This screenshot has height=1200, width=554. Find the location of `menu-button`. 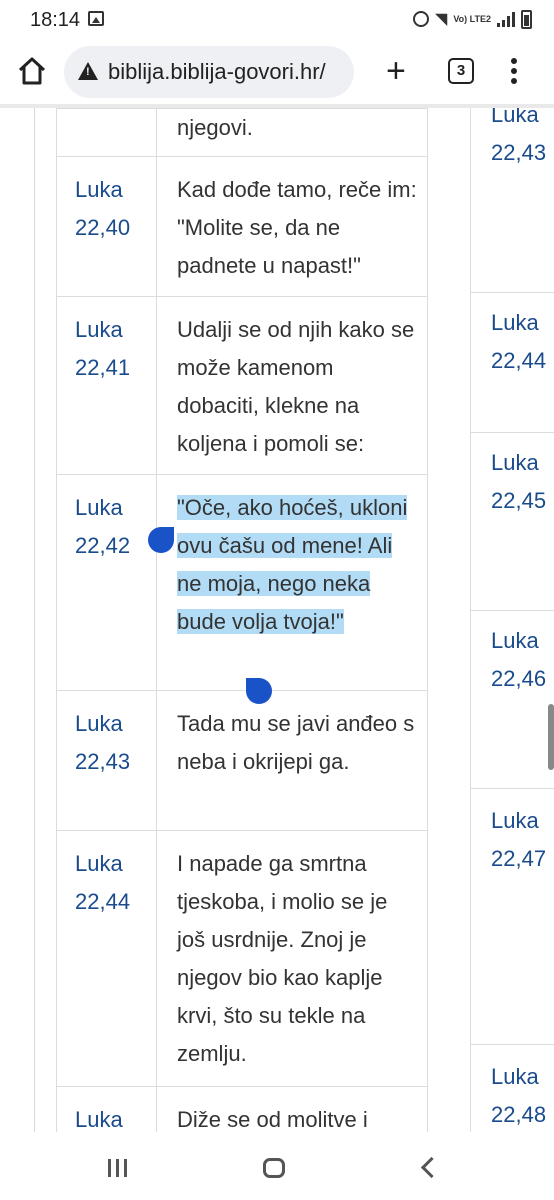

menu-button is located at coordinates (514, 72).